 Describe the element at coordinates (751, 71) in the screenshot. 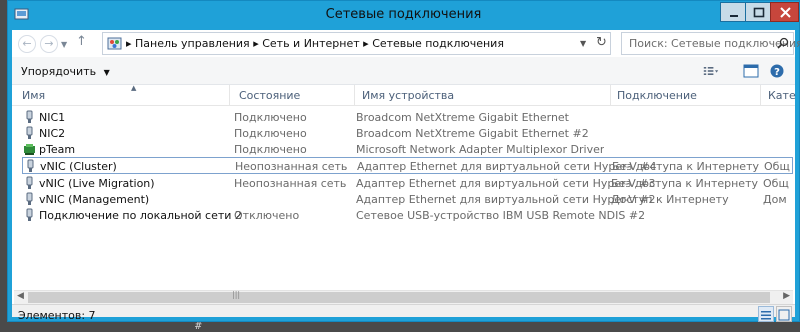

I see `preview-pane-icon` at that location.